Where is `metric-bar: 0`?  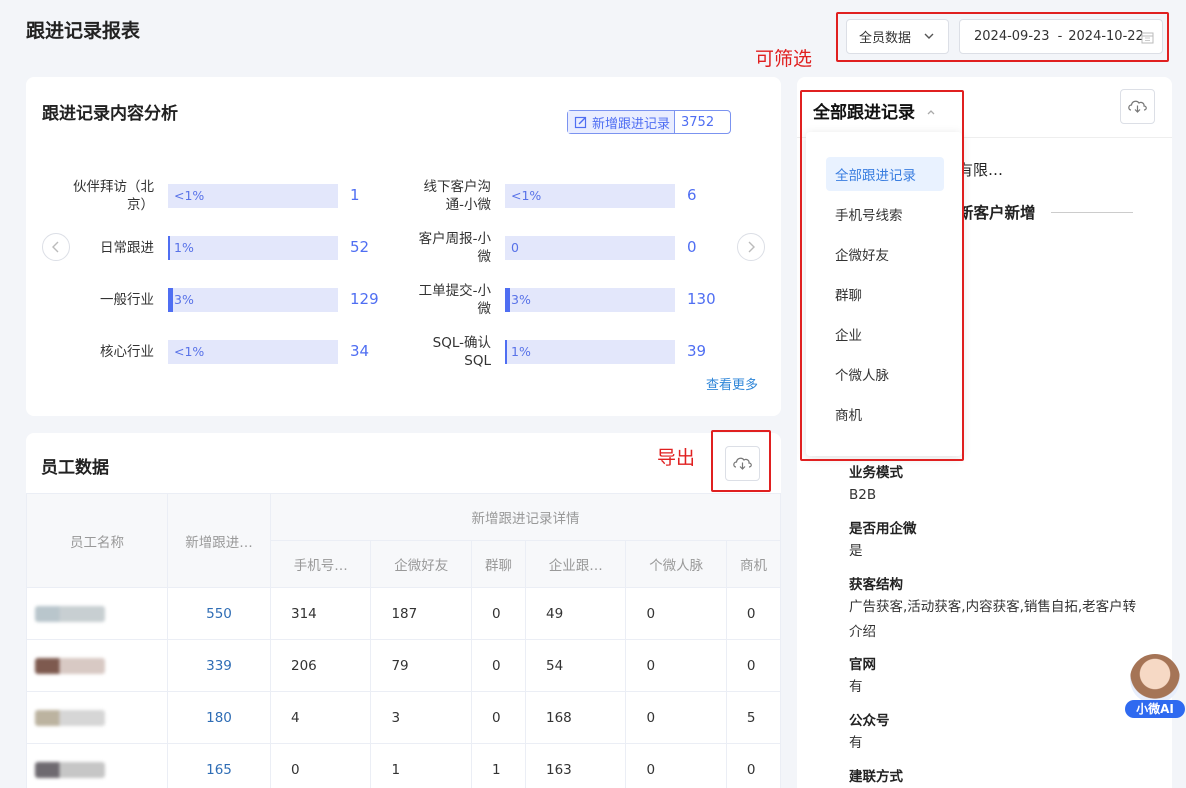
metric-bar: 0 is located at coordinates (590, 248).